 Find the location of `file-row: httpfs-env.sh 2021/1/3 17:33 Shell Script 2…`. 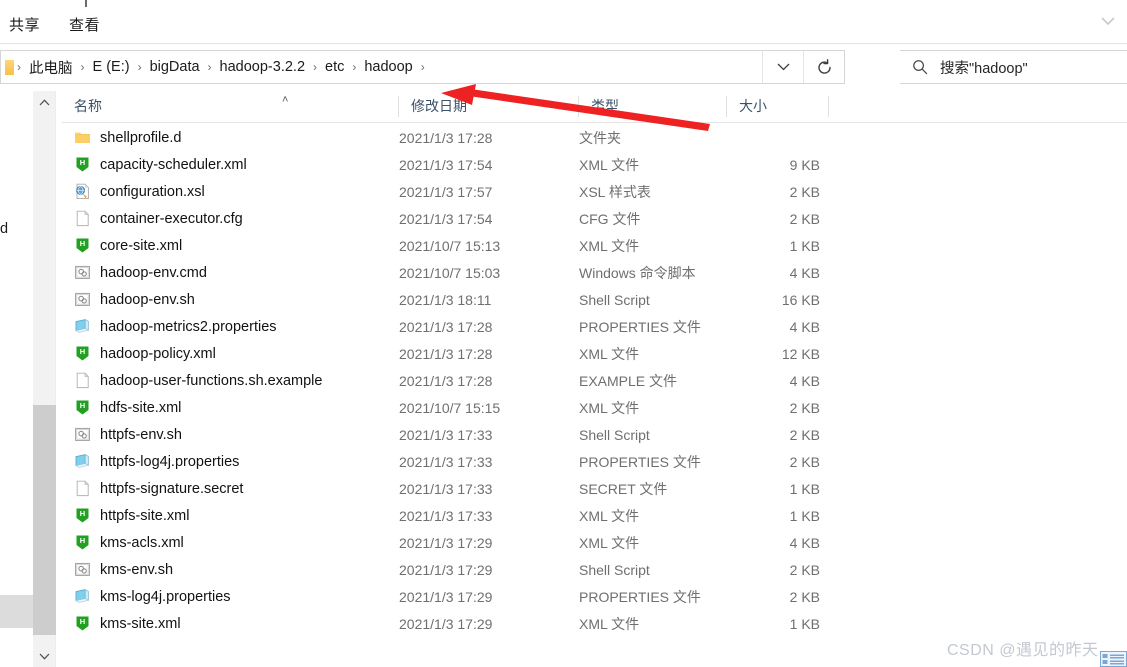

file-row: httpfs-env.sh 2021/1/3 17:33 Shell Script 2… is located at coordinates (594, 434).